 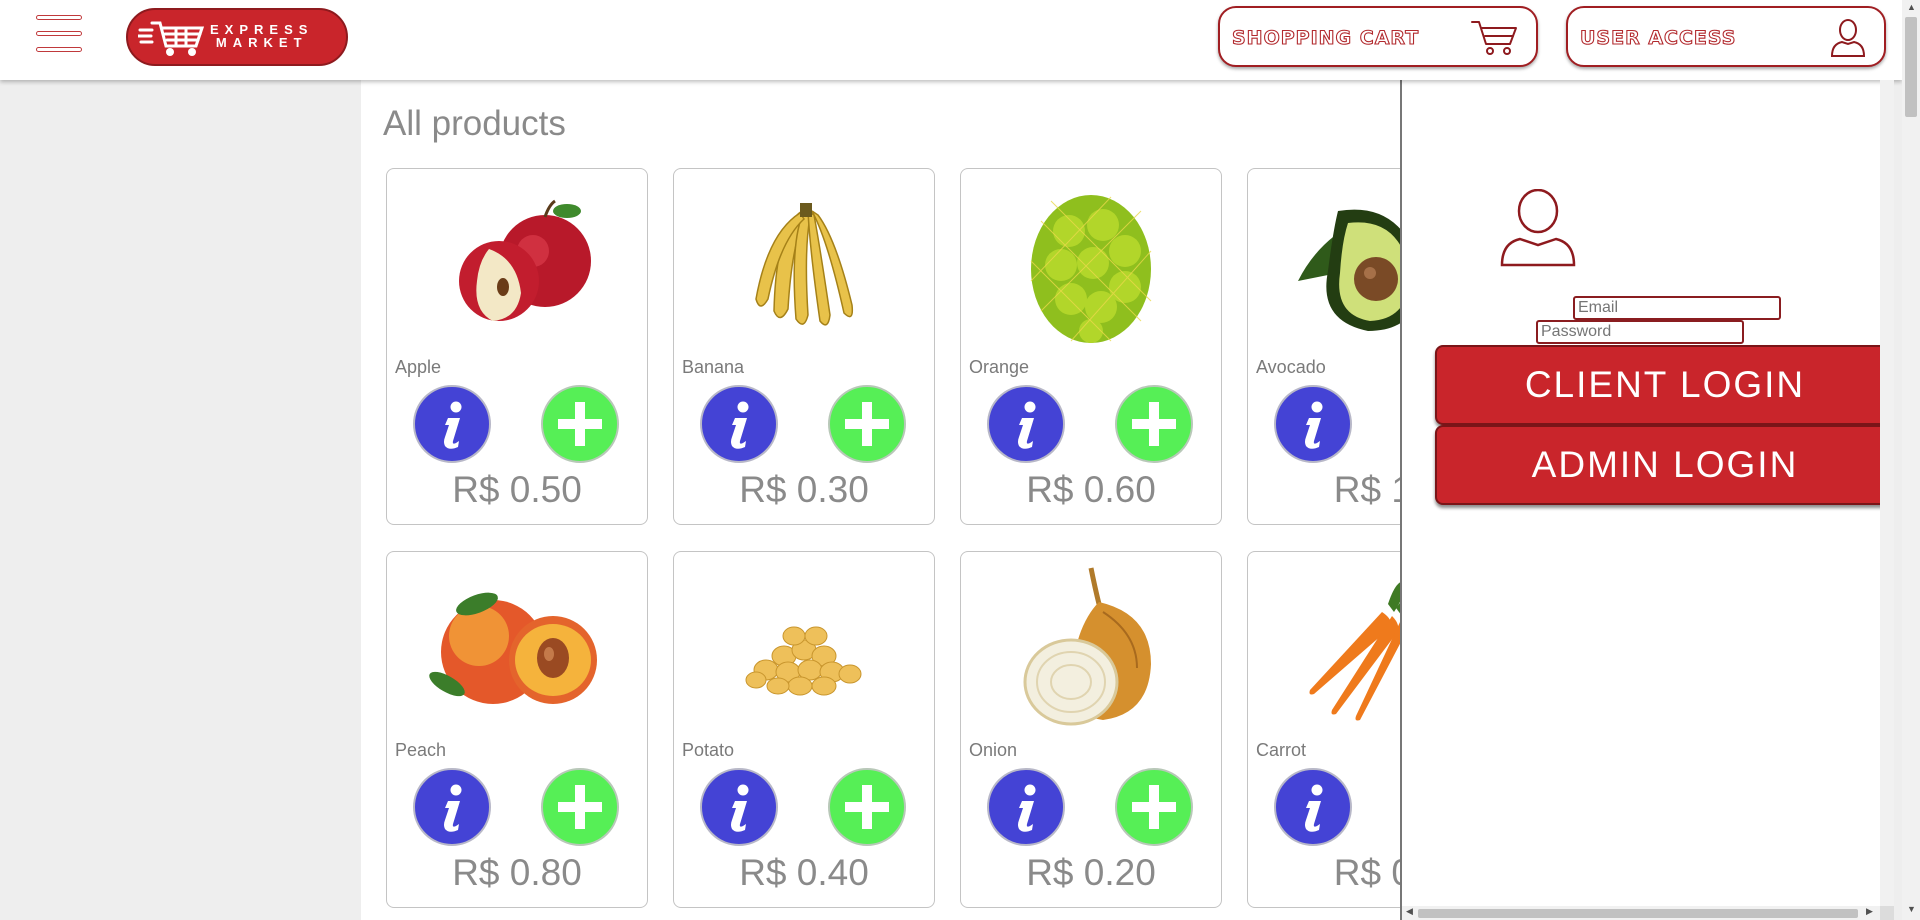 What do you see at coordinates (1911, 67) in the screenshot?
I see `vertical-scroll-thumb` at bounding box center [1911, 67].